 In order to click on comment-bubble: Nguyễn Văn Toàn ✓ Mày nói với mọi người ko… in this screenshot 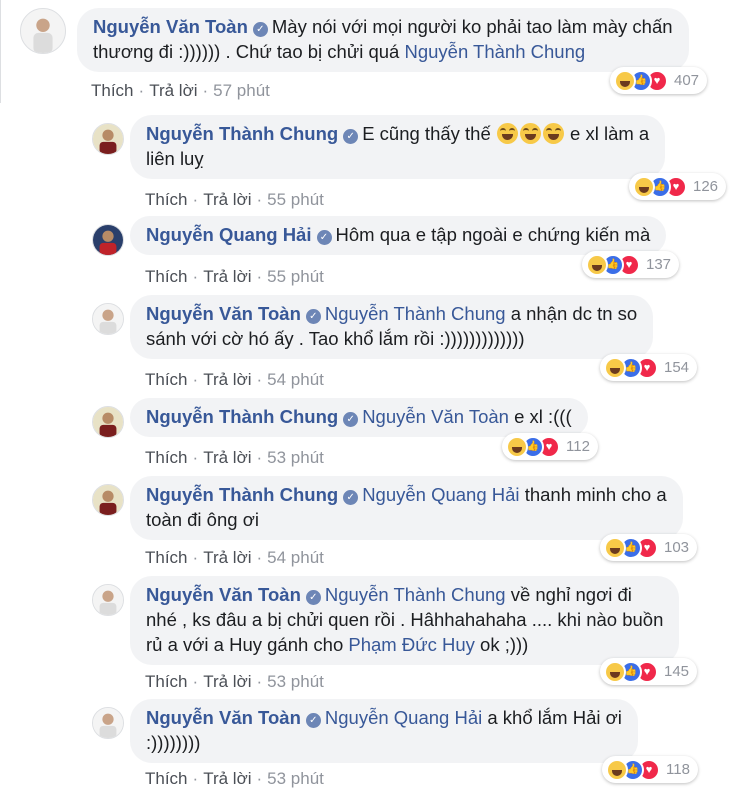, I will do `click(383, 40)`.